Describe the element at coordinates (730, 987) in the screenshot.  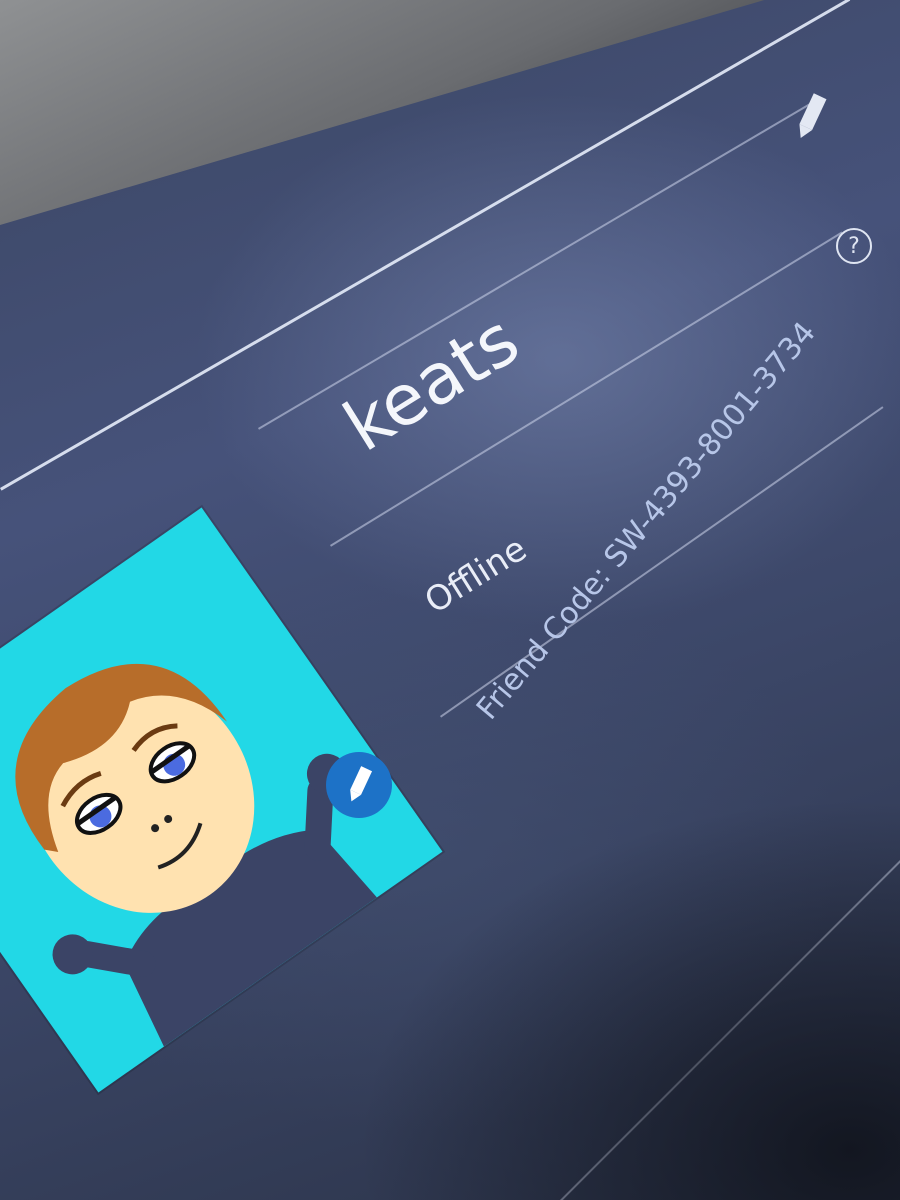
I see `divider-line` at that location.